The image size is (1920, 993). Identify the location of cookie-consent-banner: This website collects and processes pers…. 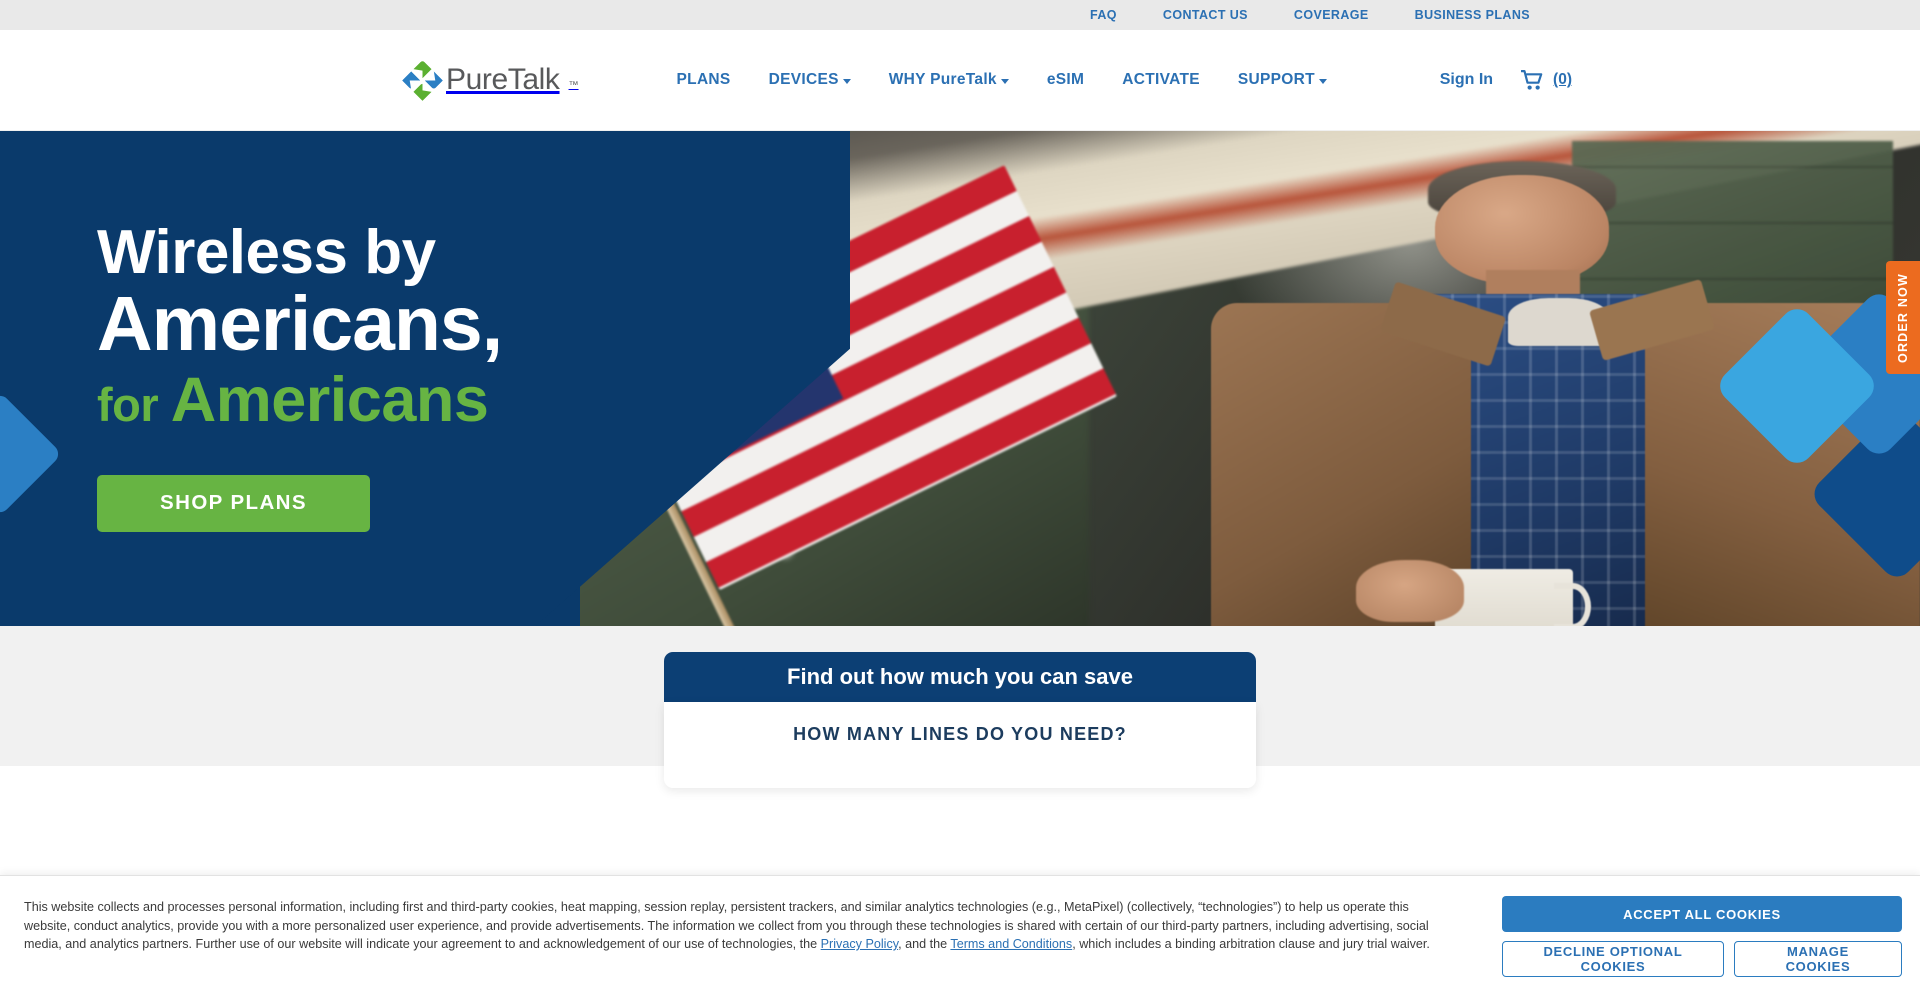
(960, 934).